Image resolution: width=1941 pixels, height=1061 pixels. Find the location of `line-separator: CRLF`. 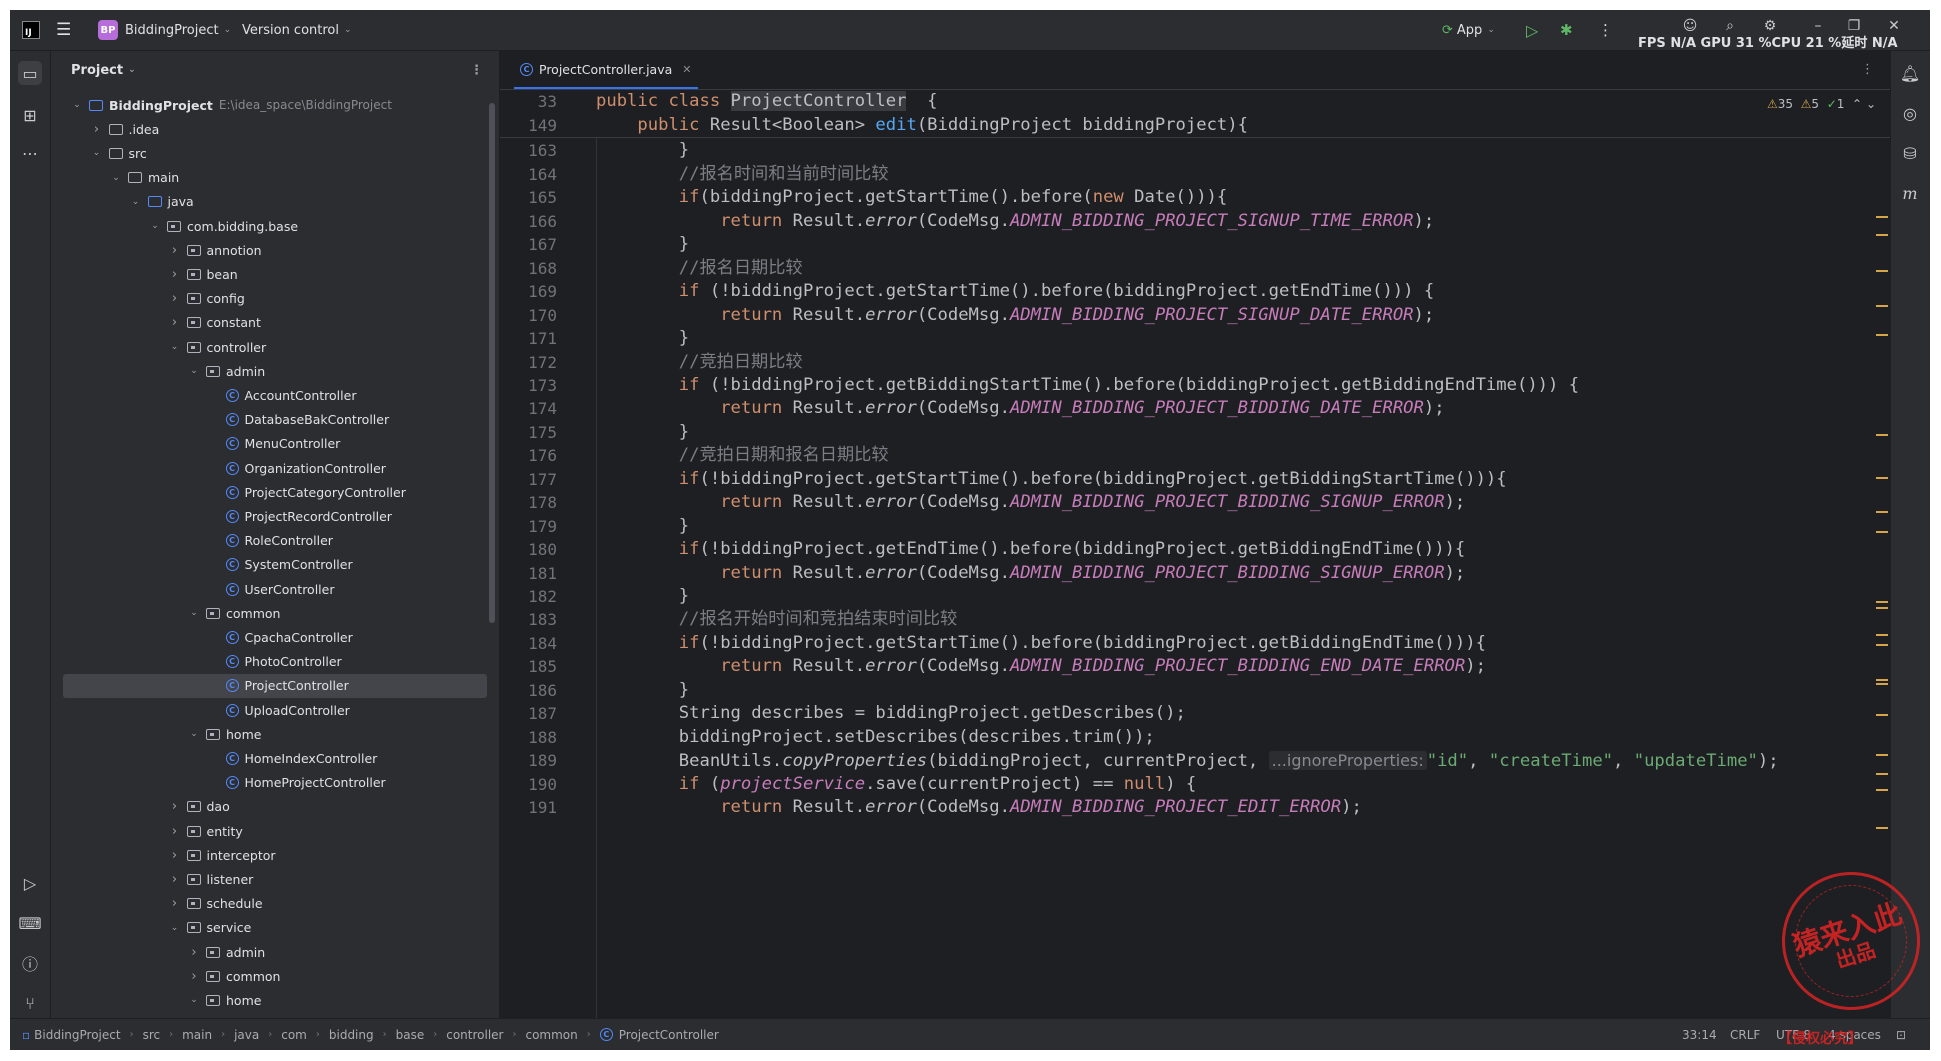

line-separator: CRLF is located at coordinates (1745, 1034).